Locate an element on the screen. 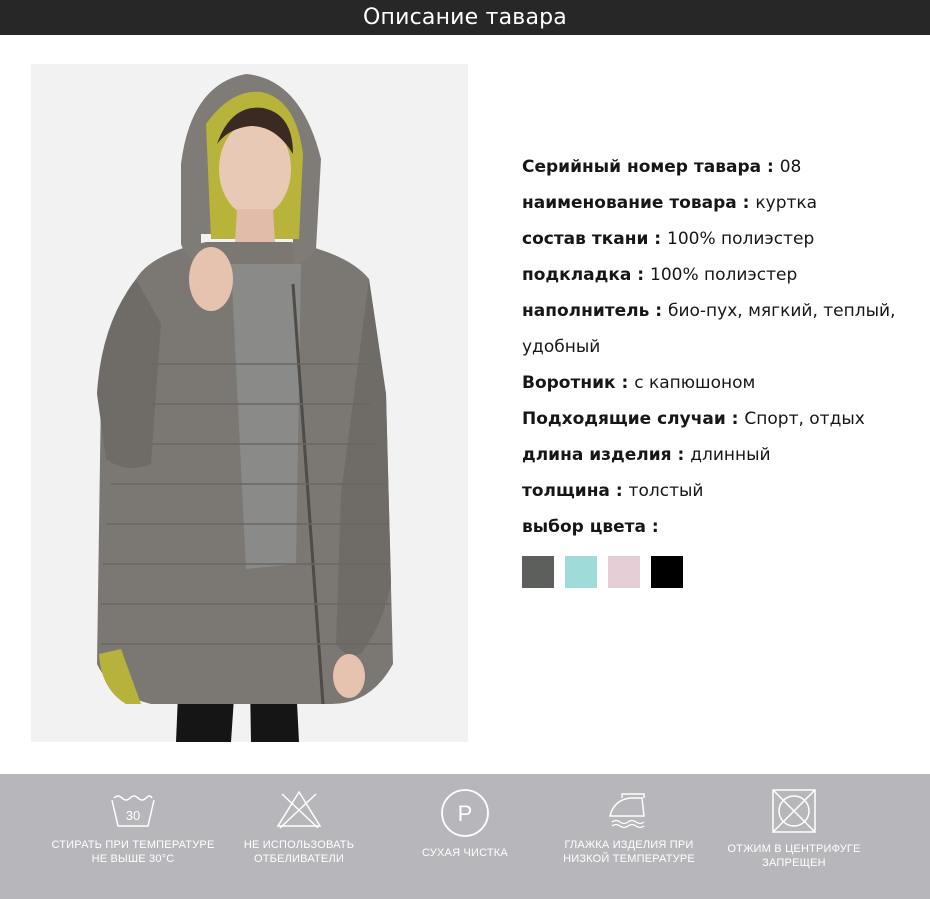  spec-value: Спорт, отдых is located at coordinates (804, 419).